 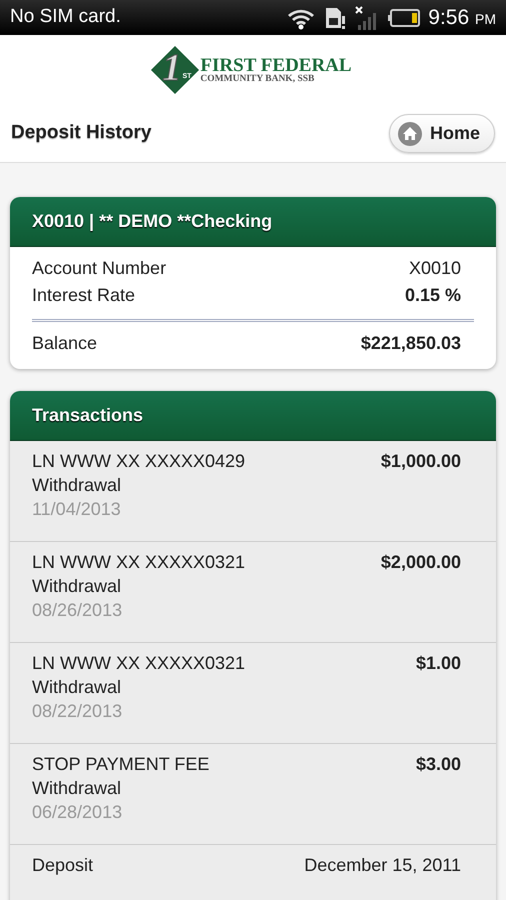 What do you see at coordinates (258, 79) in the screenshot?
I see `logo-subtitle: COMMUNITY BANK, SSB` at bounding box center [258, 79].